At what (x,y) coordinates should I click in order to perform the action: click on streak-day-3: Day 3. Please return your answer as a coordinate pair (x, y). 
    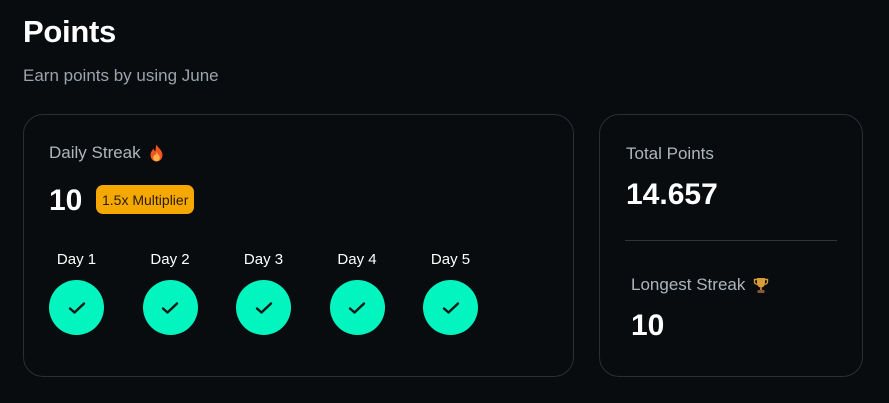
    Looking at the image, I should click on (263, 292).